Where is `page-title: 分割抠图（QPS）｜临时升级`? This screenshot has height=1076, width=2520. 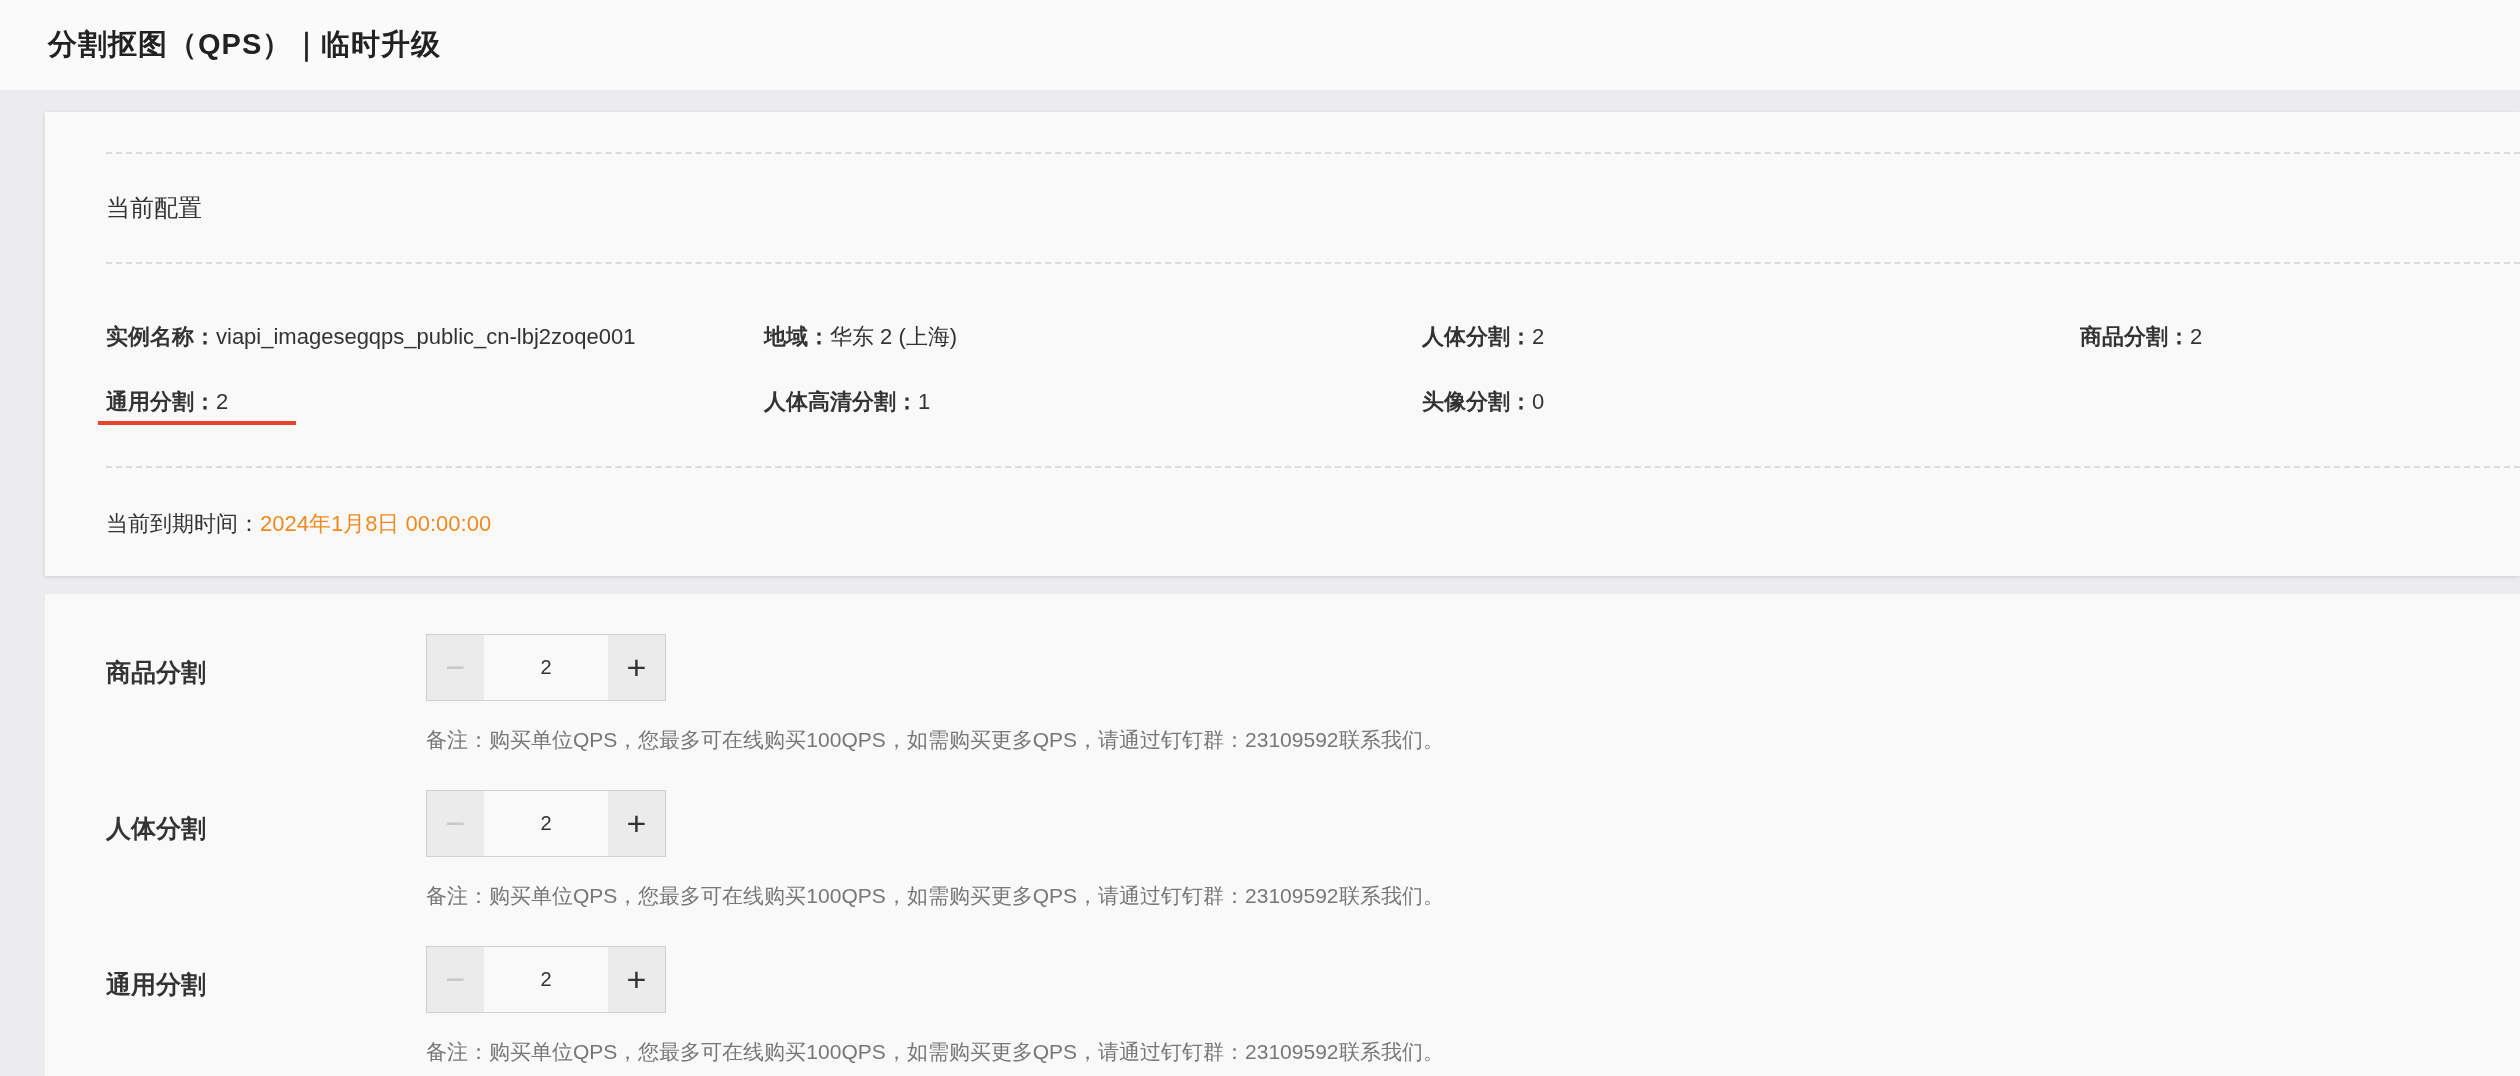
page-title: 分割抠图（QPS）｜临时升级 is located at coordinates (245, 45).